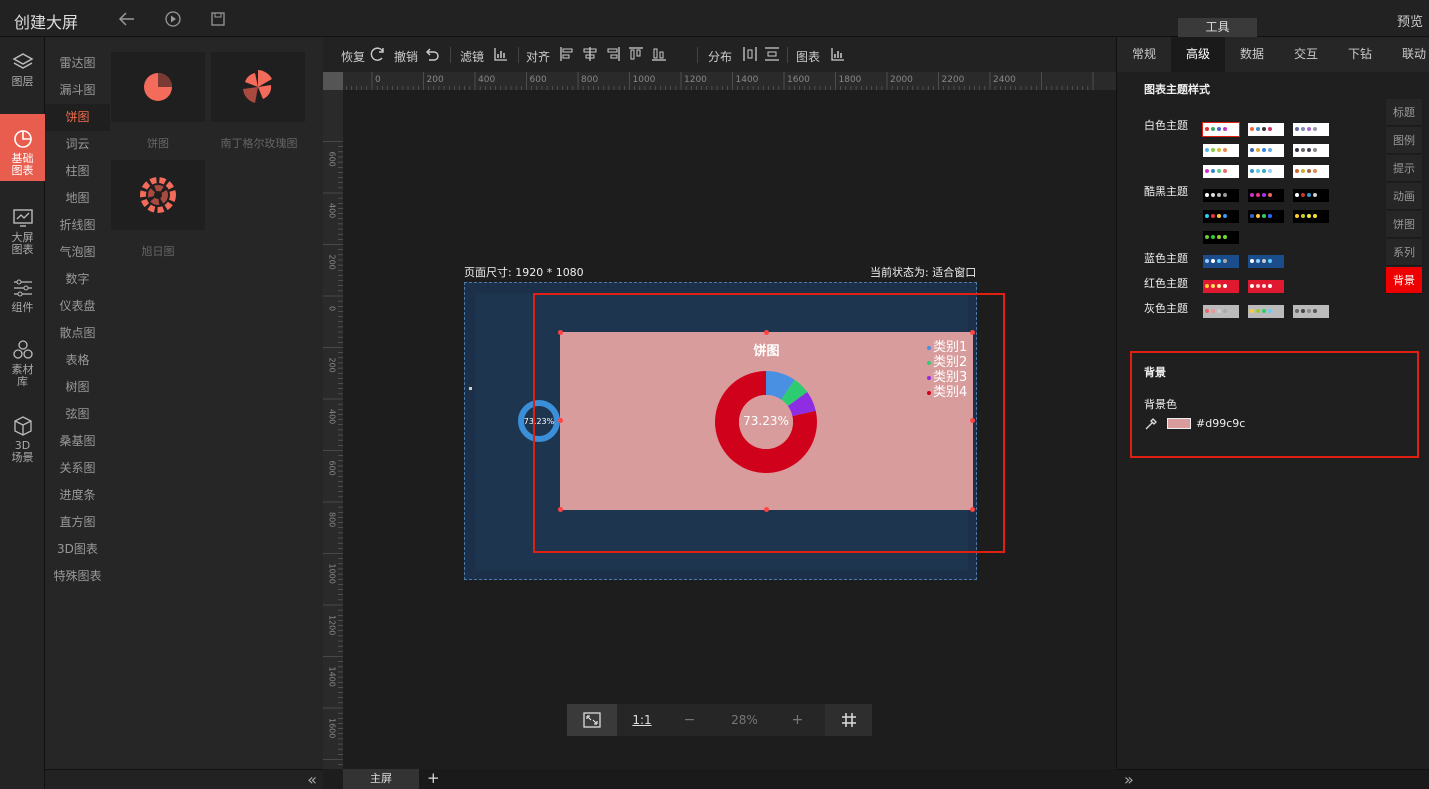 The image size is (1429, 789). What do you see at coordinates (472, 56) in the screenshot?
I see `filter-button: 滤镜` at bounding box center [472, 56].